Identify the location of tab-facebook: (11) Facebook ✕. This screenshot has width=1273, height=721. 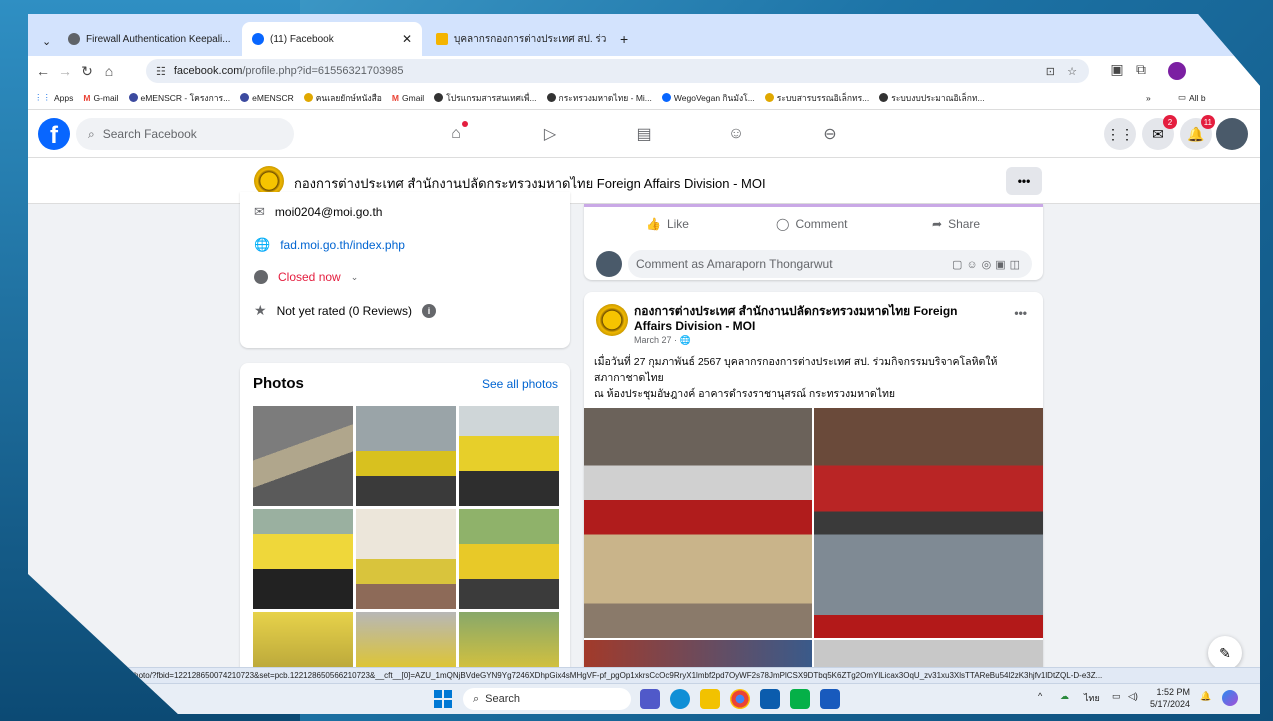
(332, 39).